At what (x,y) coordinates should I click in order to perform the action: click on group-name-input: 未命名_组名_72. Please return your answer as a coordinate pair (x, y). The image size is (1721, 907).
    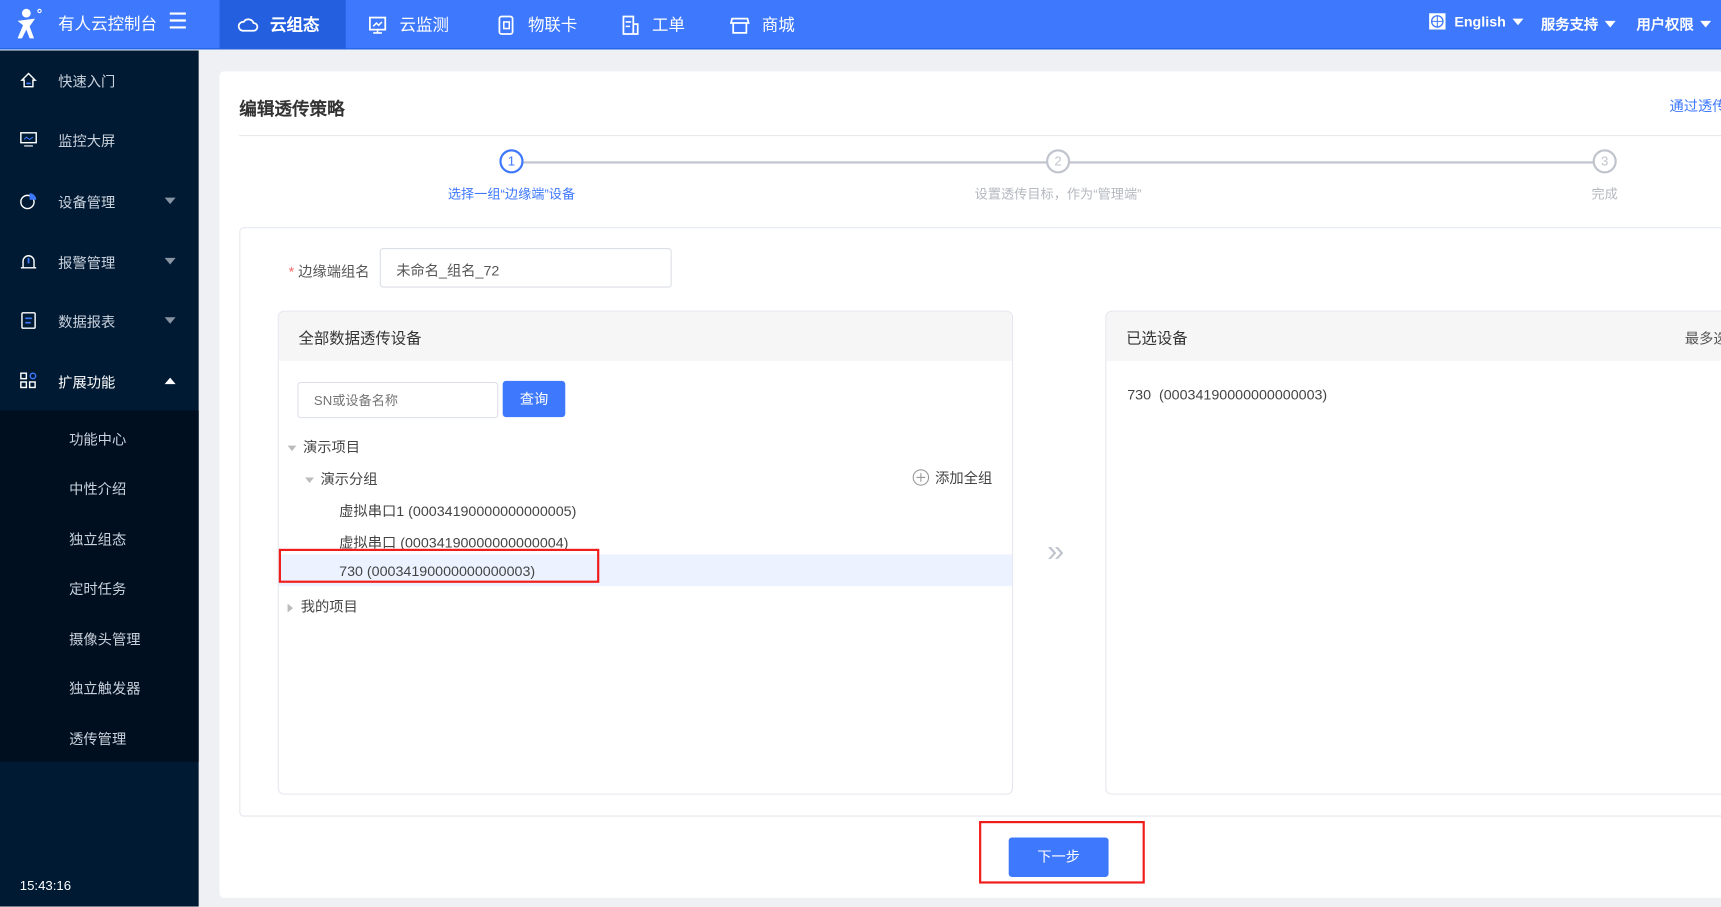
    Looking at the image, I should click on (525, 268).